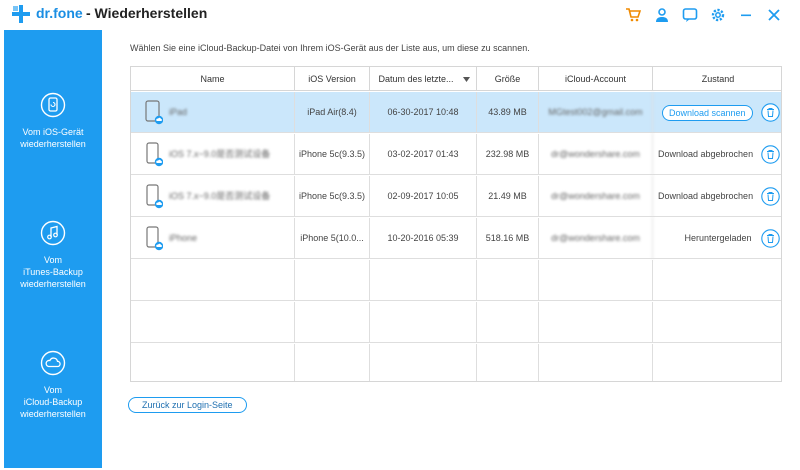 The width and height of the screenshot is (800, 470). I want to click on sidebar-item-label: iCloud-Backup, so click(53, 402).